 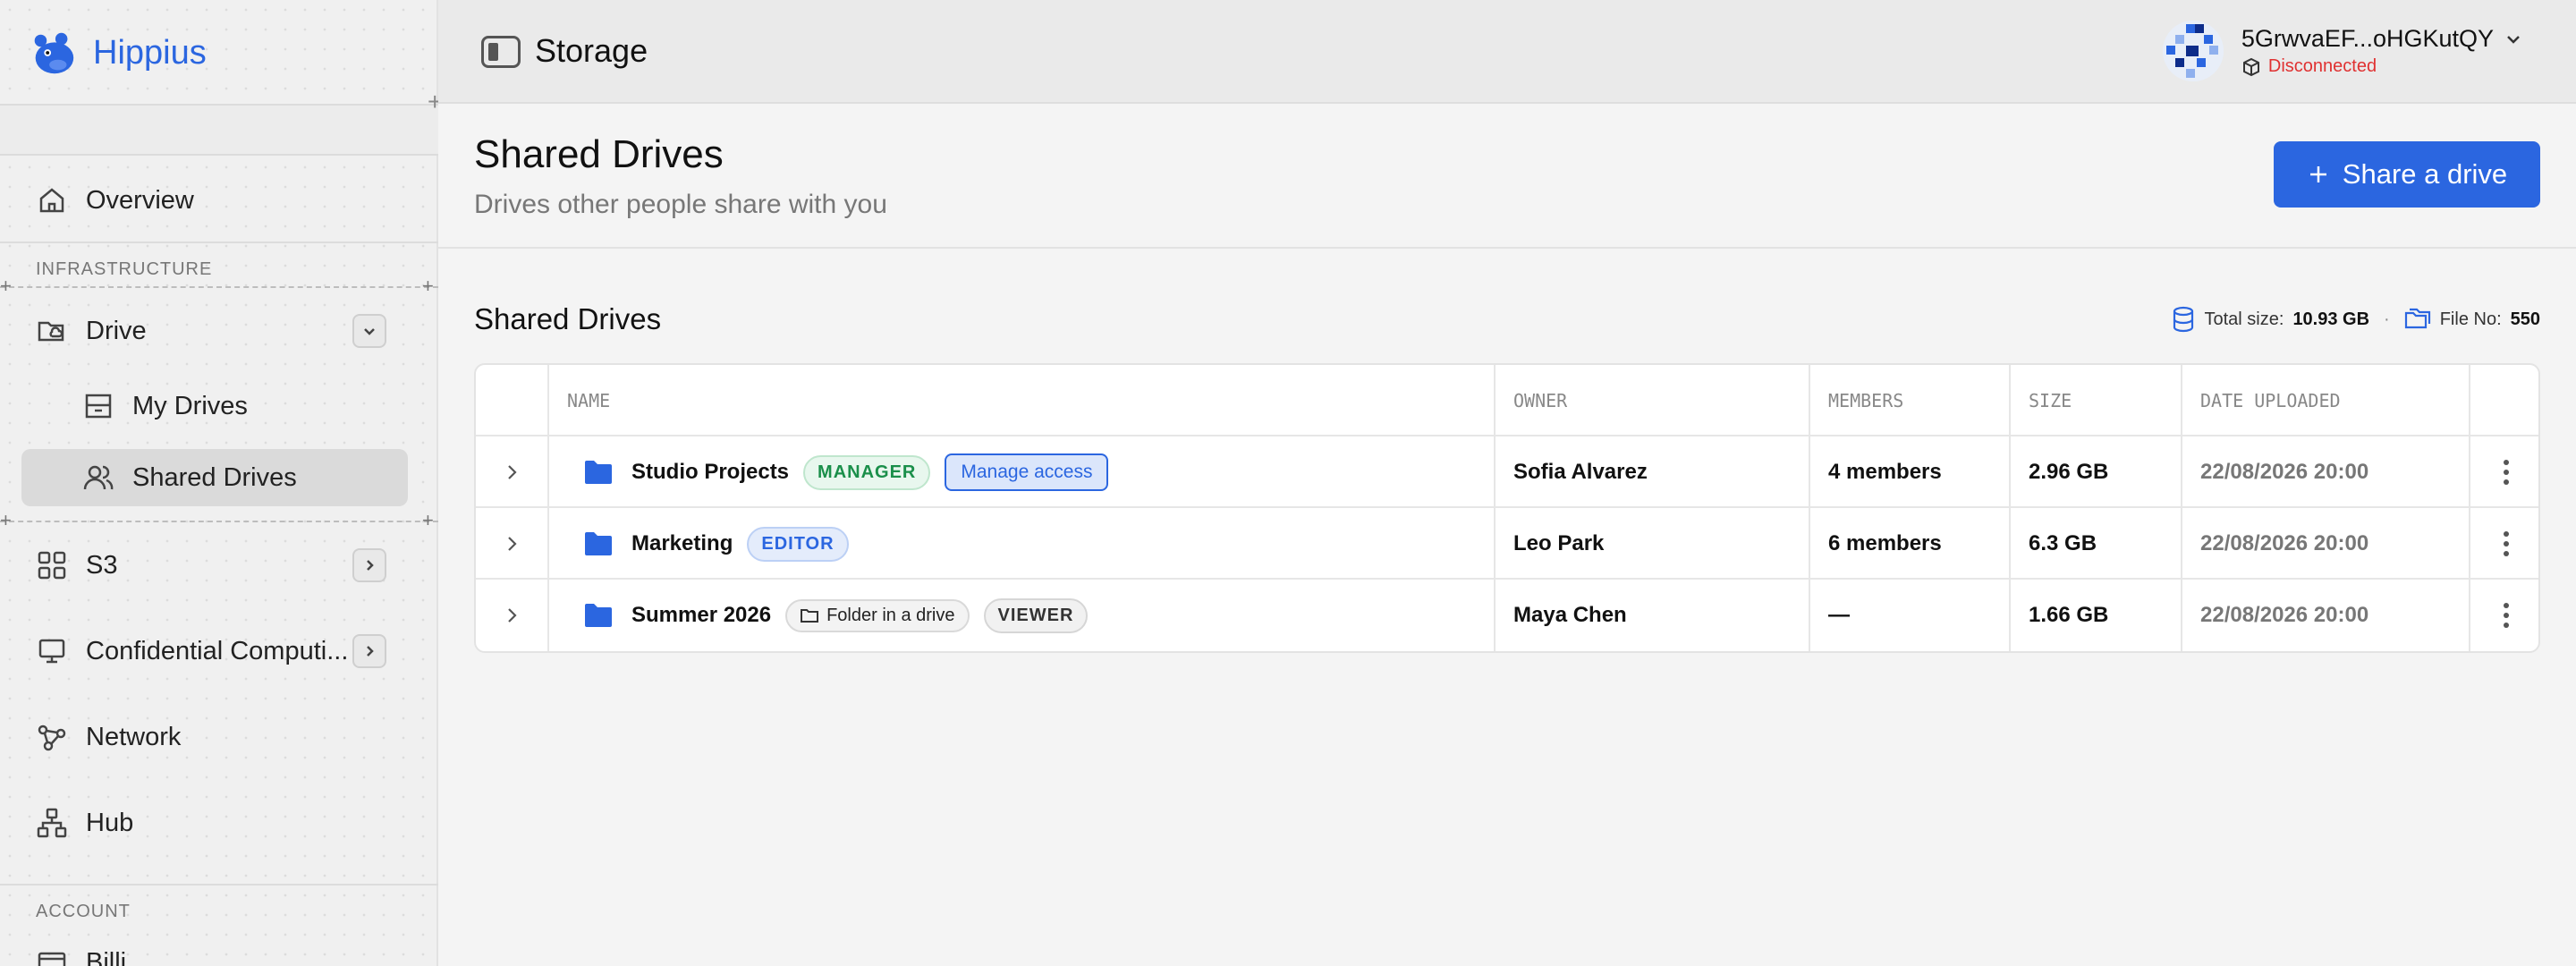 What do you see at coordinates (1653, 400) in the screenshot?
I see `header-owner: OWNER` at bounding box center [1653, 400].